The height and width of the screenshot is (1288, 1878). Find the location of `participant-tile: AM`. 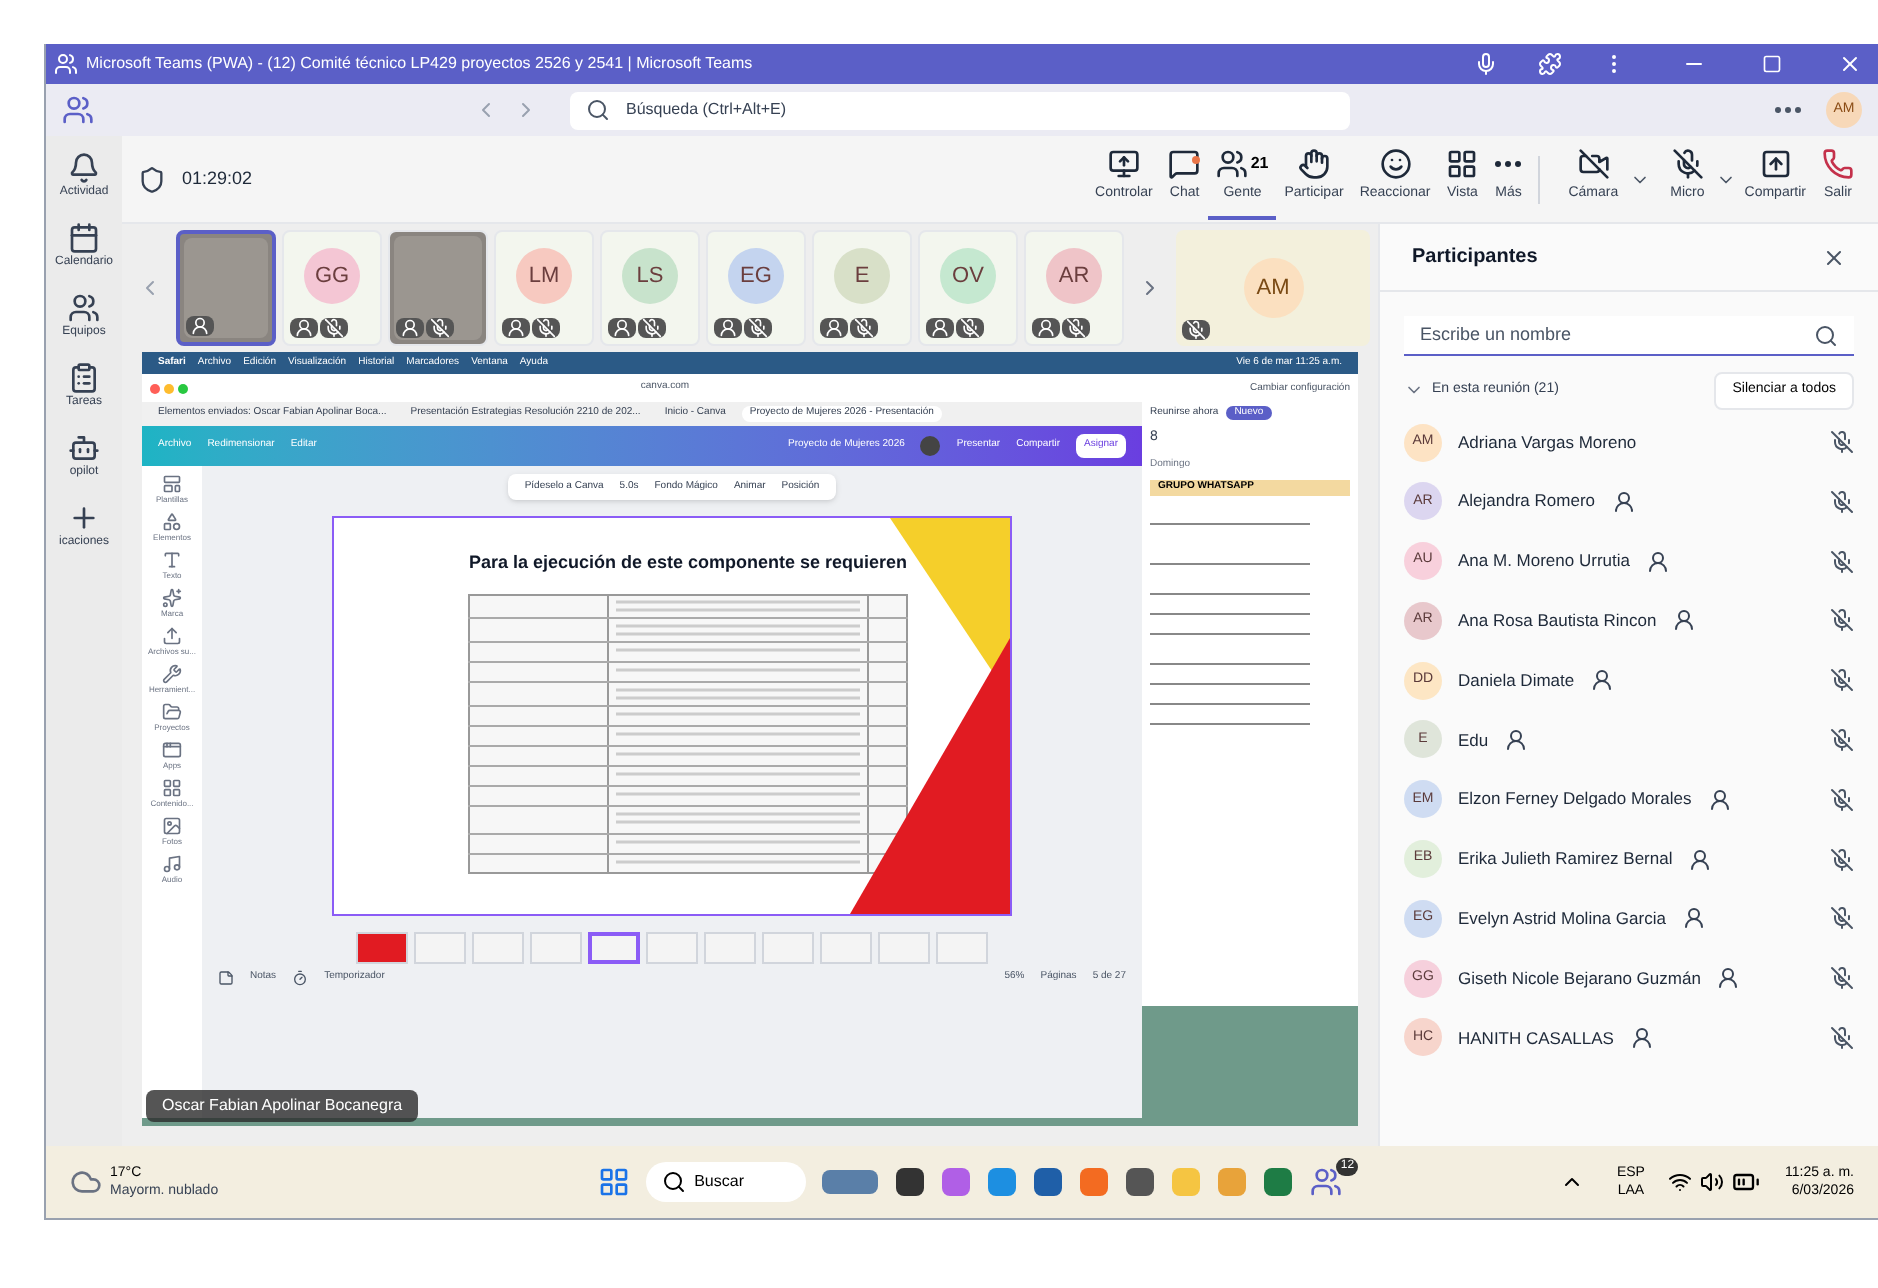

participant-tile: AM is located at coordinates (1273, 288).